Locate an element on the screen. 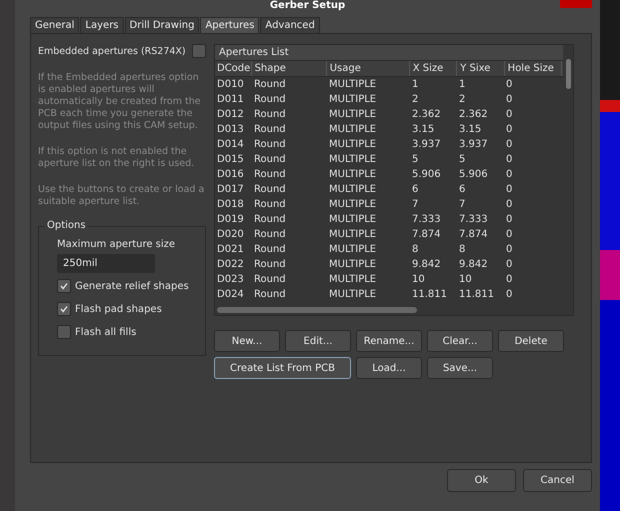 This screenshot has height=511, width=620. table-cell-text: D024 is located at coordinates (230, 294).